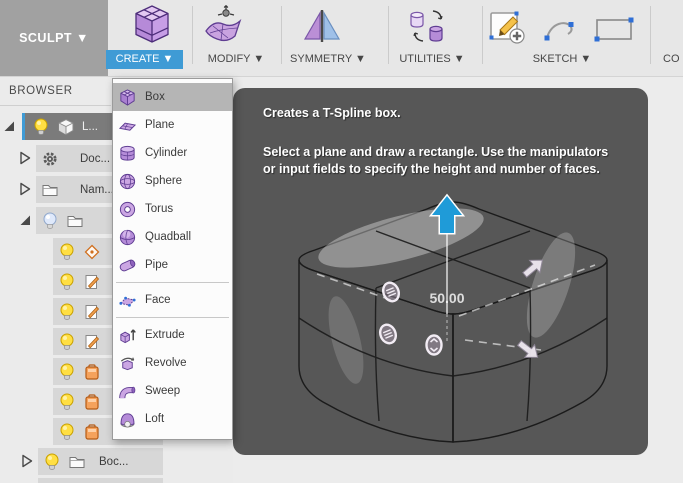  Describe the element at coordinates (172, 265) in the screenshot. I see `menu-item-pipe: Pipe` at that location.